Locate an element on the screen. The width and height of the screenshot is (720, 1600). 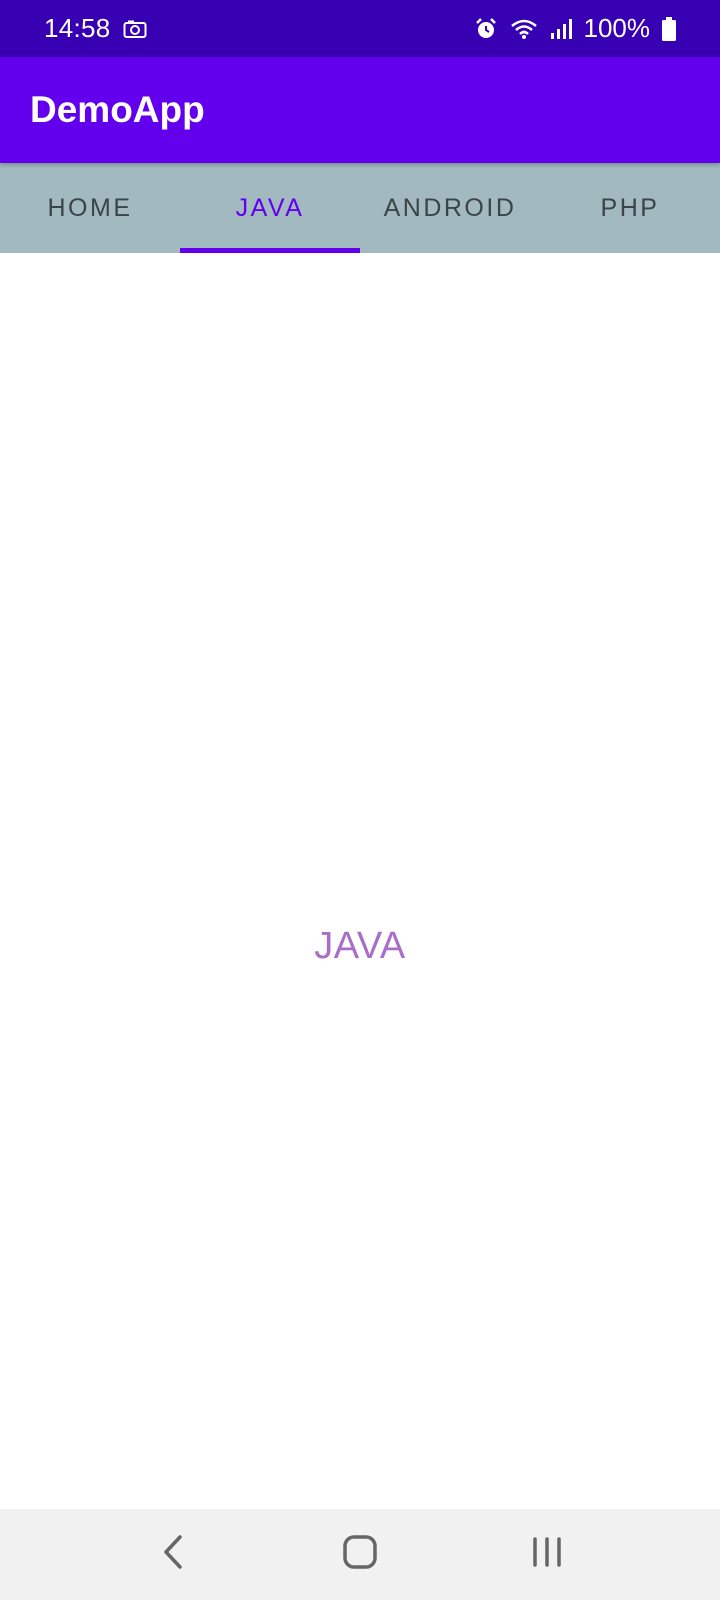
tab-home: HOME is located at coordinates (90, 208).